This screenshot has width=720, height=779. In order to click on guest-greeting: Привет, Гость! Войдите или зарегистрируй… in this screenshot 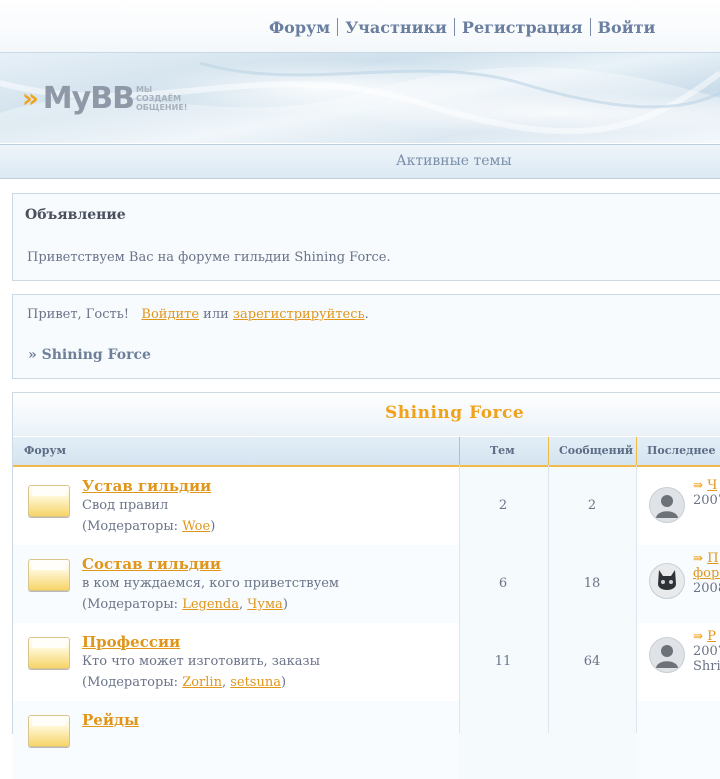, I will do `click(198, 314)`.